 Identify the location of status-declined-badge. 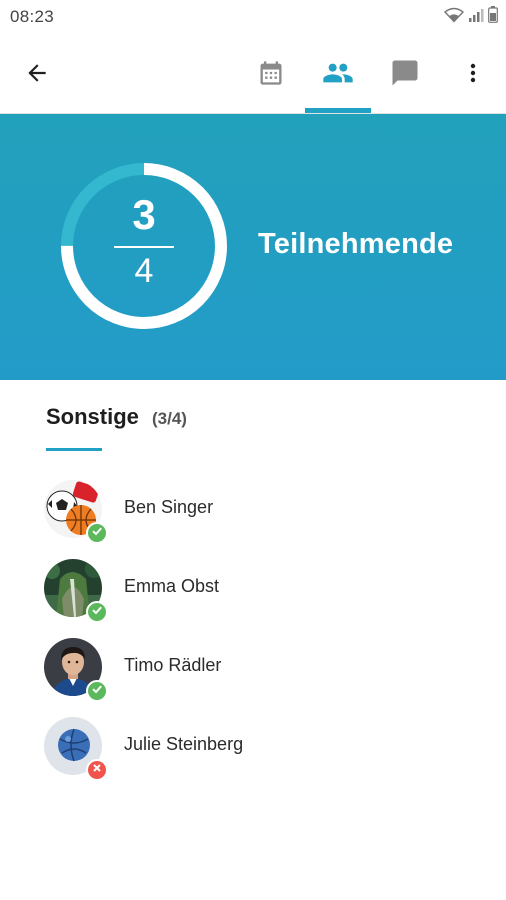
(97, 770).